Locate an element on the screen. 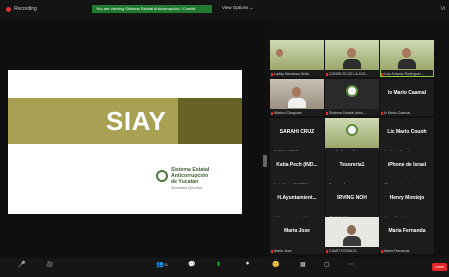 The image size is (449, 277). microphone-icon: 🎤 is located at coordinates (22, 265).